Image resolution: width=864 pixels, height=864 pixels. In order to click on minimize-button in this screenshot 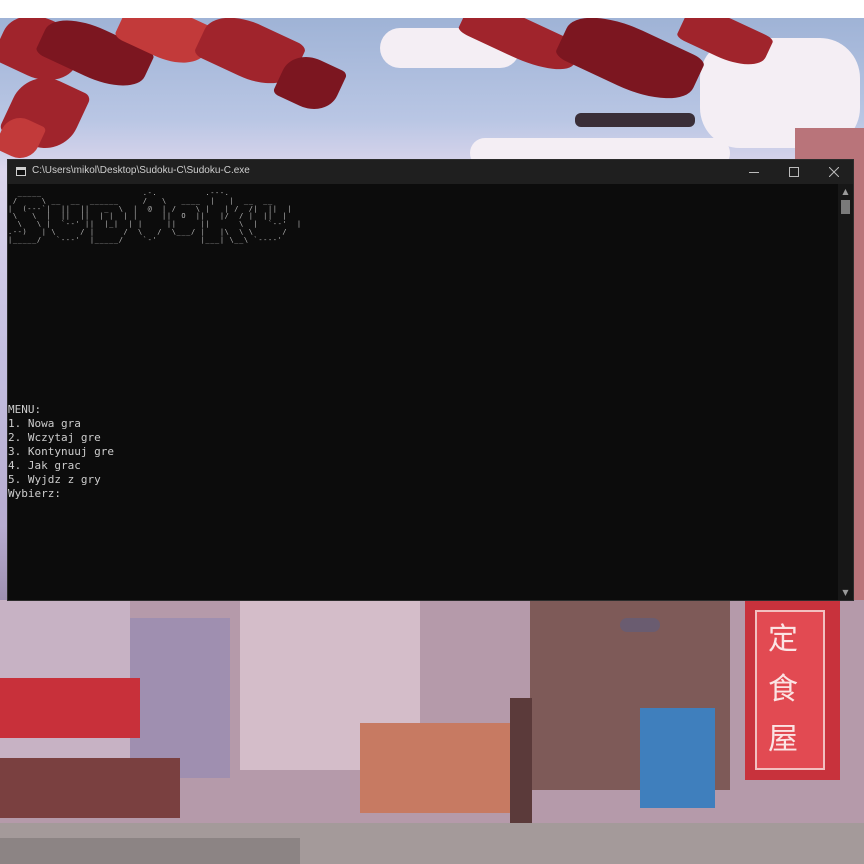, I will do `click(754, 172)`.